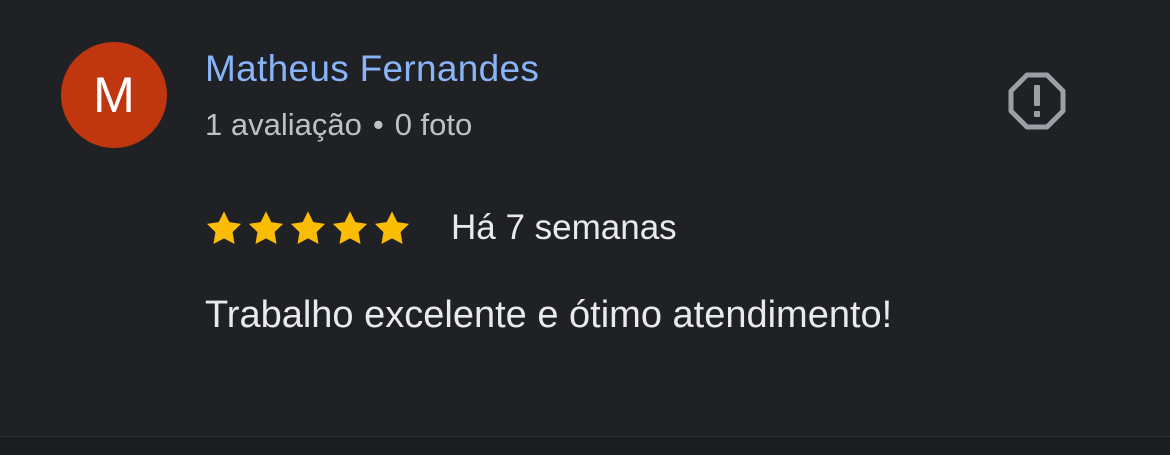  What do you see at coordinates (441, 228) in the screenshot?
I see `rating-row: Há 7 semanas` at bounding box center [441, 228].